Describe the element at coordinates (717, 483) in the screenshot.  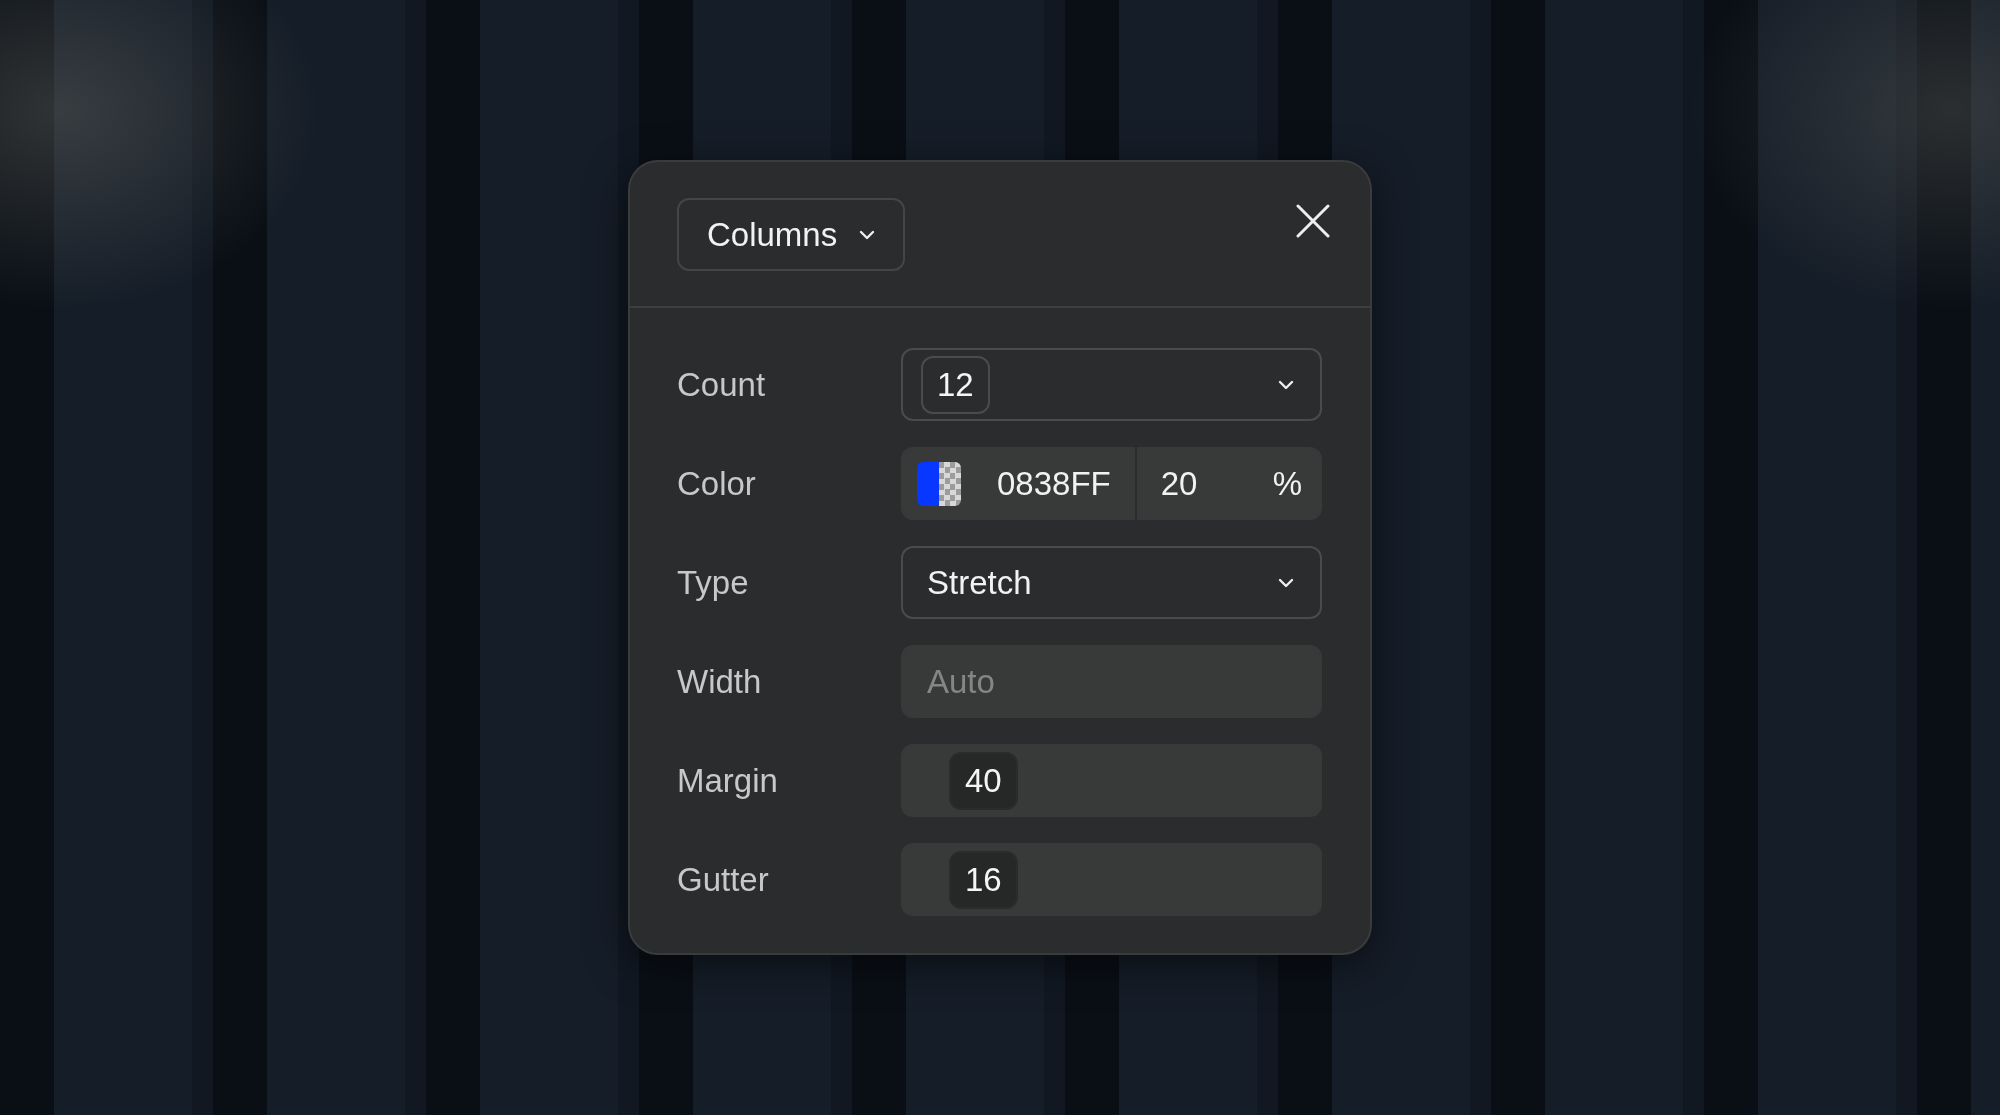
I see `field-label: Color` at that location.